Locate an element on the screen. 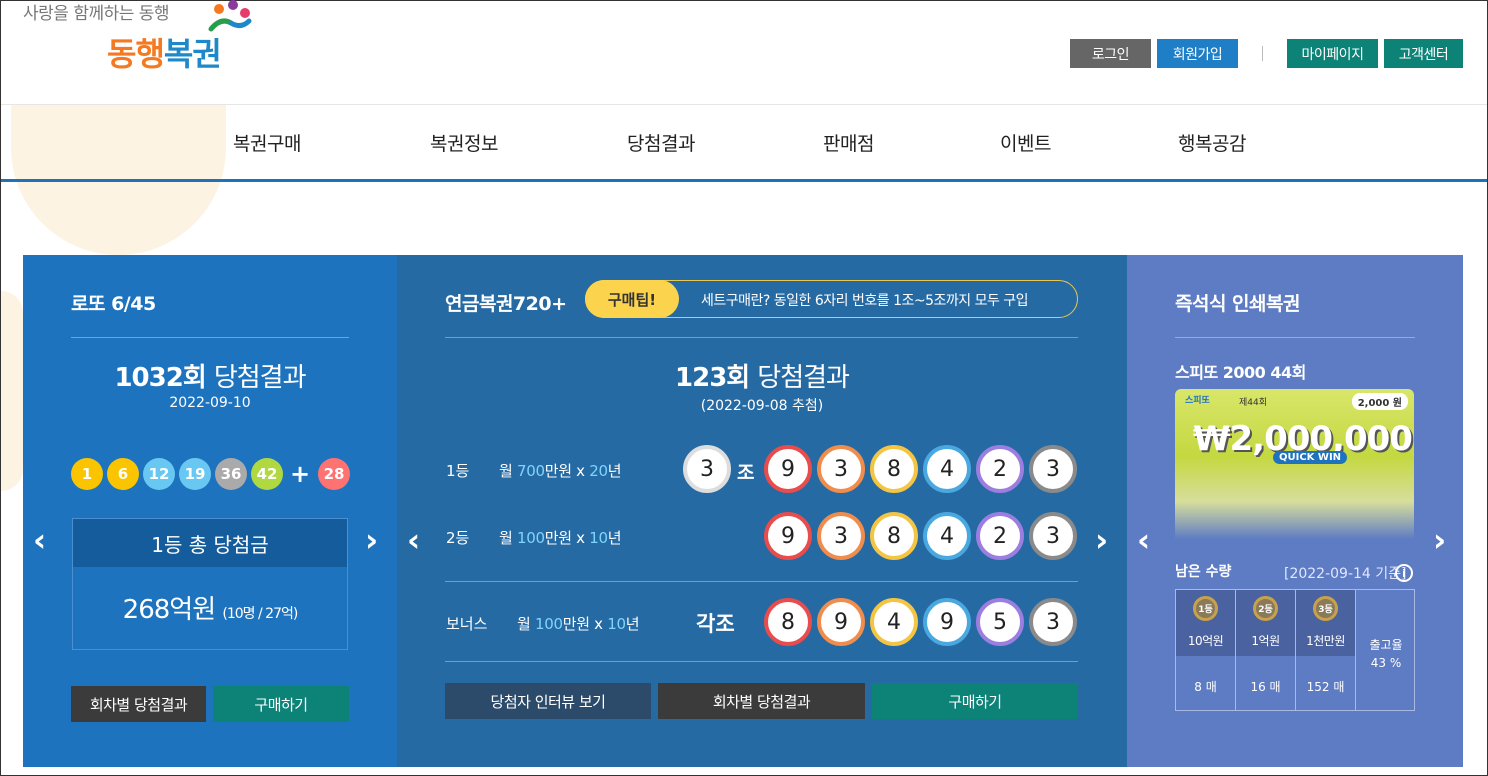 This screenshot has width=1488, height=776. ticket-badge: QUICK WIN is located at coordinates (1310, 457).